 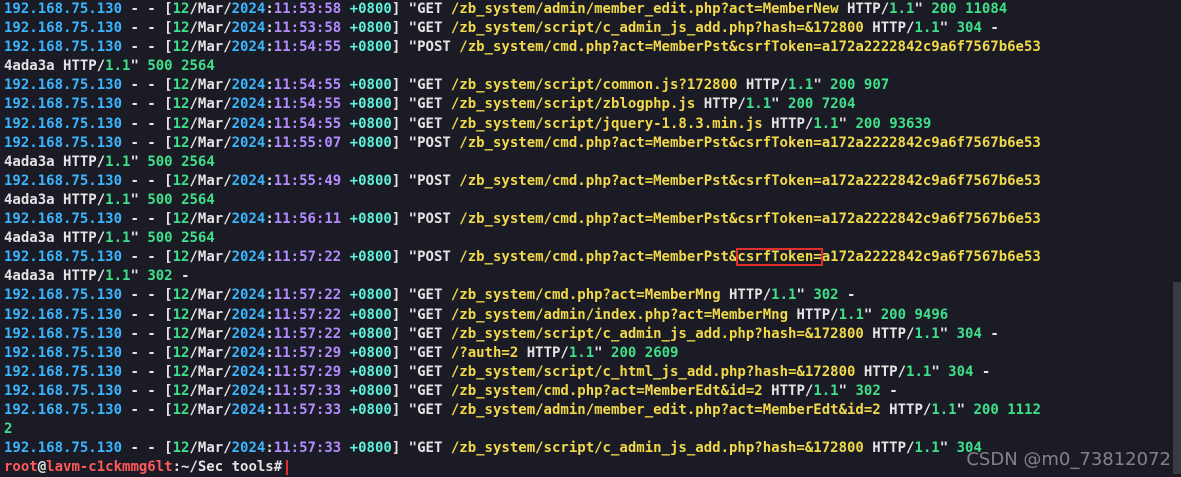 I want to click on request-url-part: a172a2222842c9a6f7567b6e53, so click(x=931, y=257).